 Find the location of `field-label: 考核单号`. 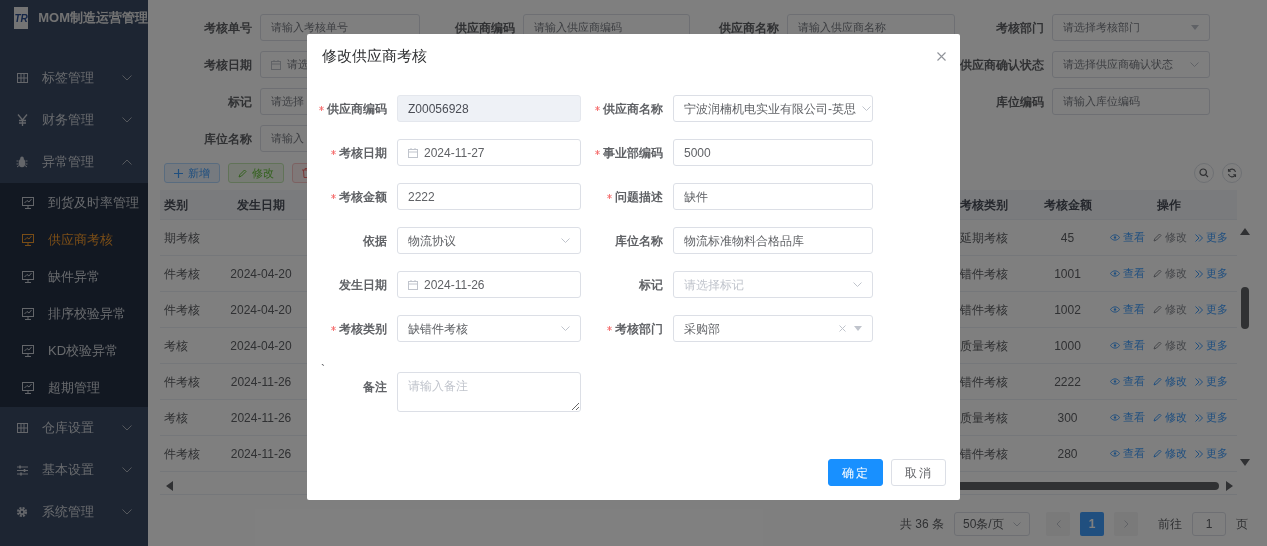

field-label: 考核单号 is located at coordinates (228, 28).